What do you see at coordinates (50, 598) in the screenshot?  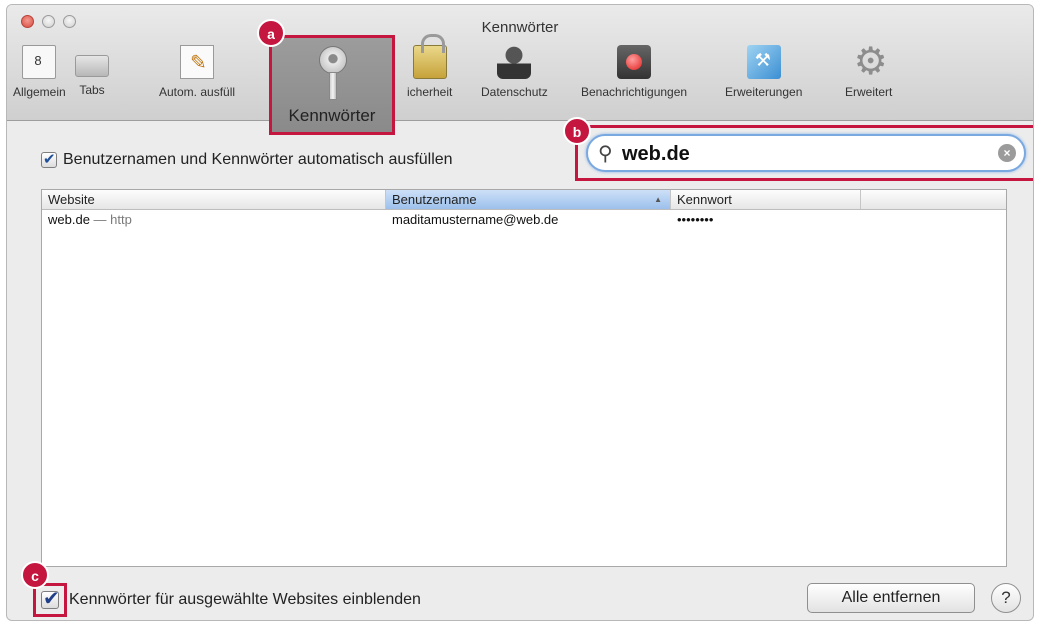 I see `show-passwords-checkbox` at bounding box center [50, 598].